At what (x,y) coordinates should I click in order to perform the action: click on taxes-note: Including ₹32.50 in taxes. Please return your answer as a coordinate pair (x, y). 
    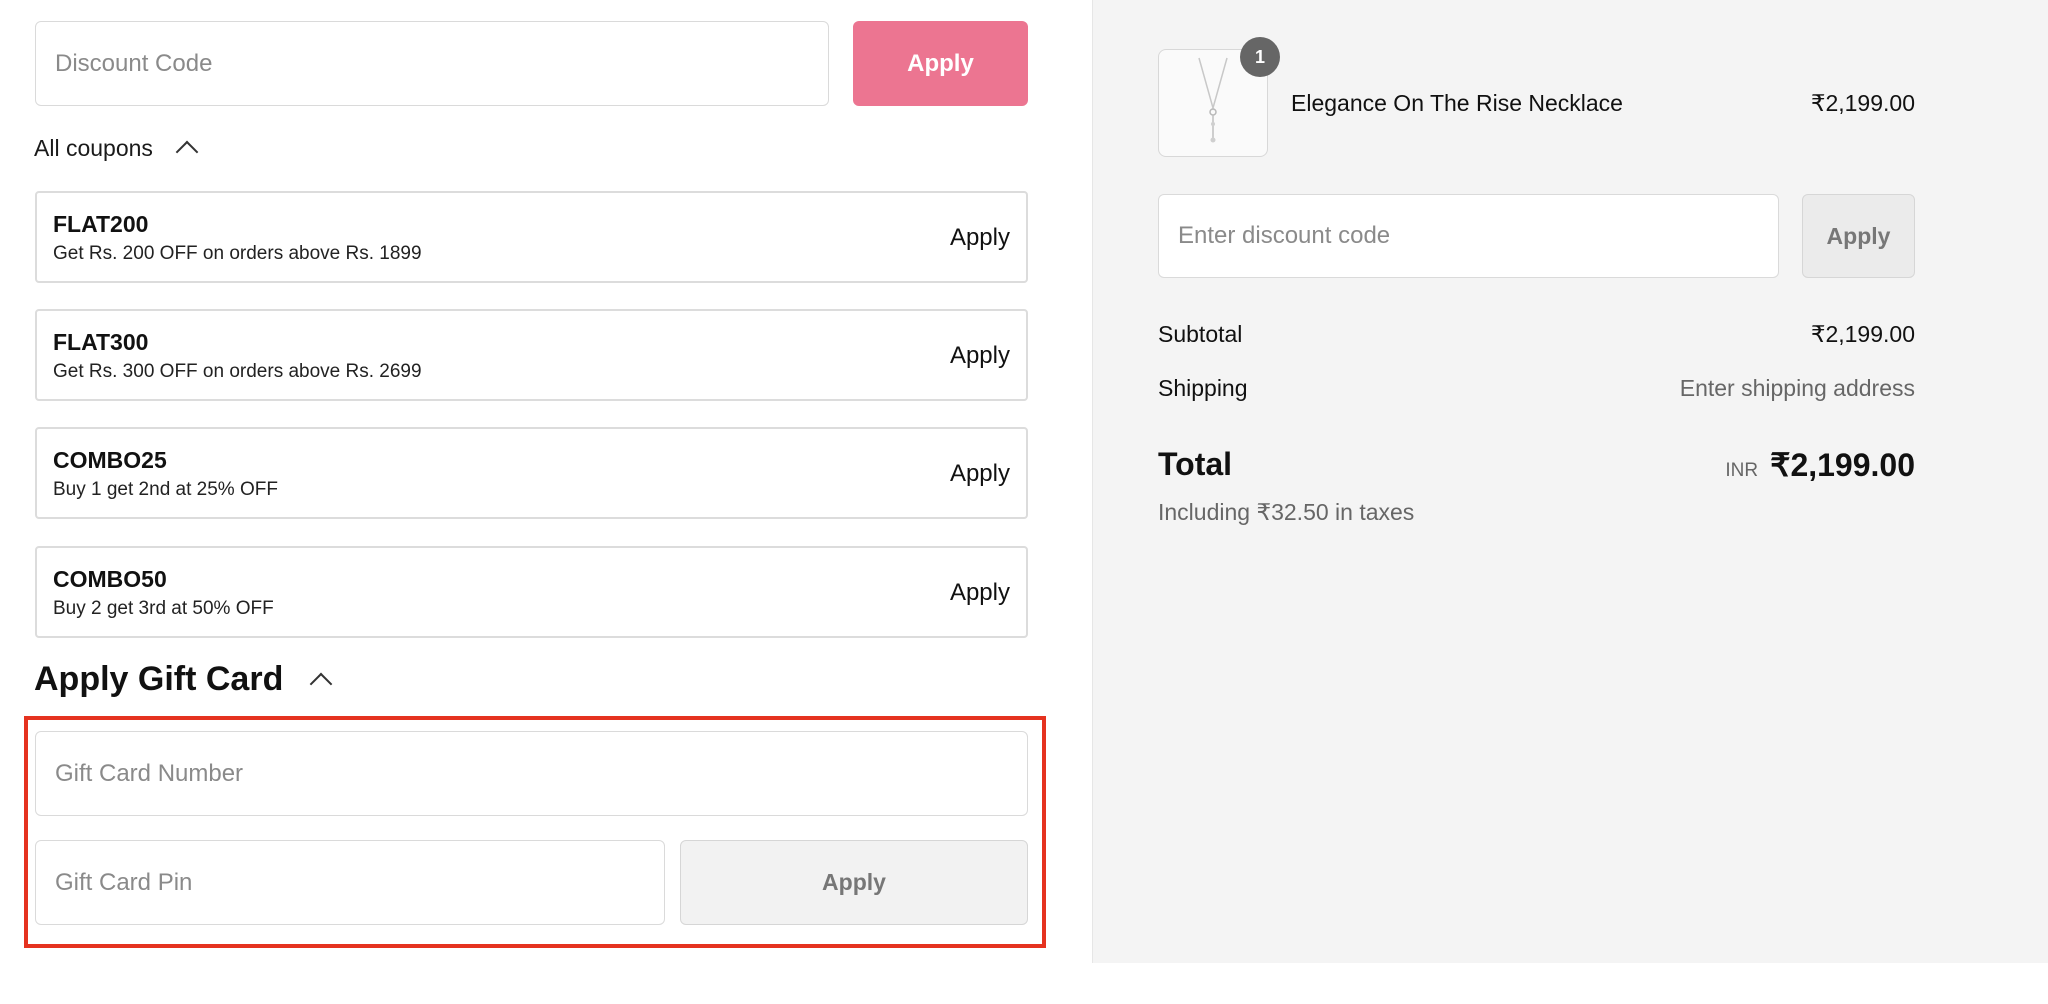
    Looking at the image, I should click on (1286, 512).